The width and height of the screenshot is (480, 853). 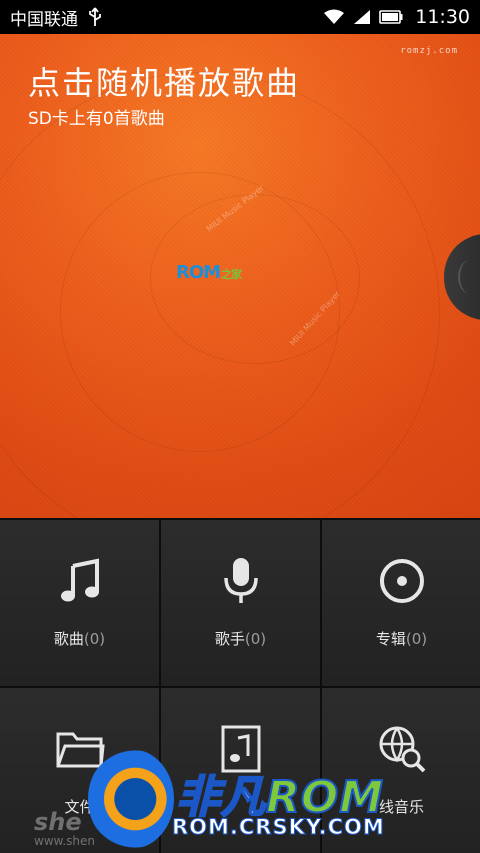 I want to click on she-watermark: she, so click(x=58, y=822).